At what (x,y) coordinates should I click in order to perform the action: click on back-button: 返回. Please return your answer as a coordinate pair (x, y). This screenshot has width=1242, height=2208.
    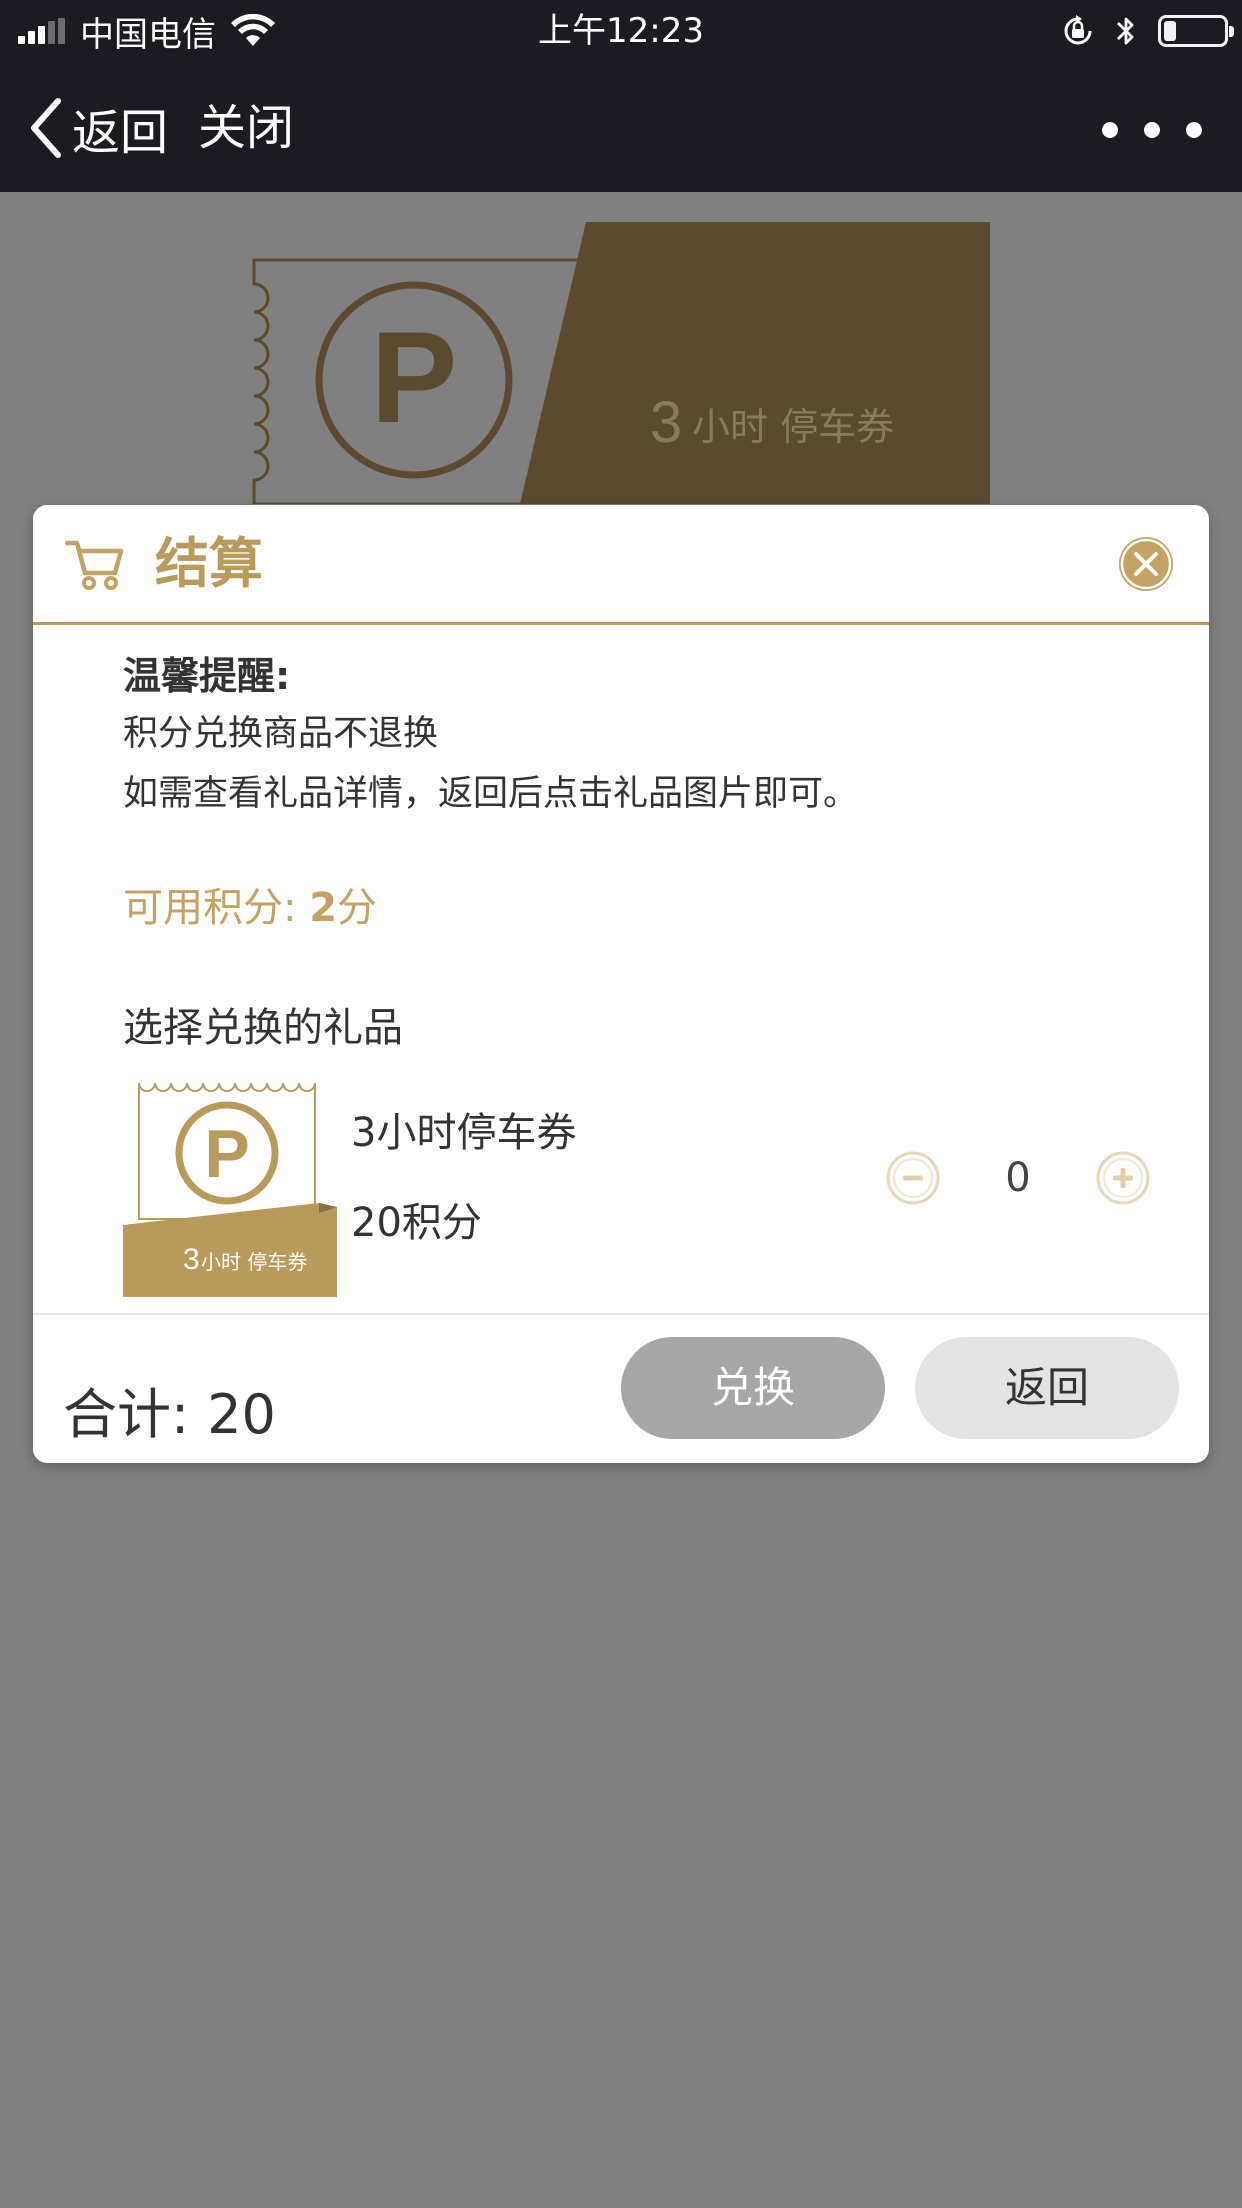
    Looking at the image, I should click on (1047, 1388).